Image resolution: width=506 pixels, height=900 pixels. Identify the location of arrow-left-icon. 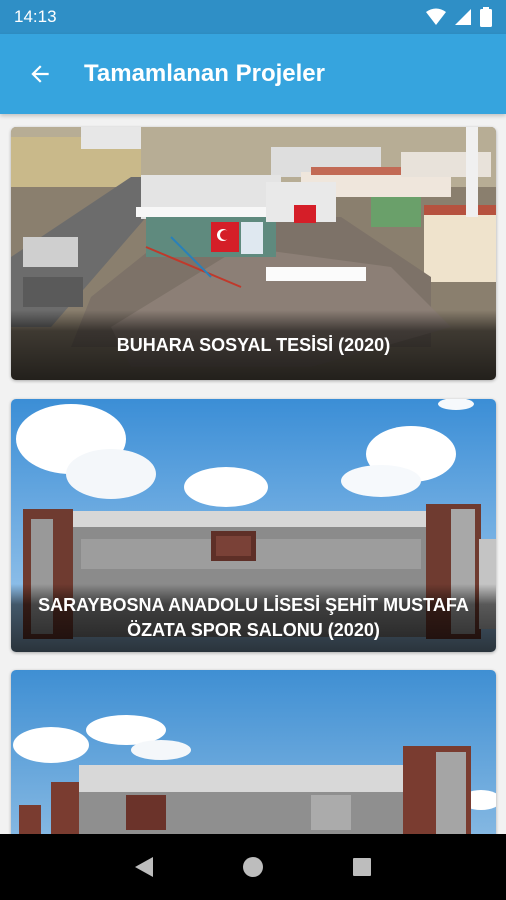
(40, 74).